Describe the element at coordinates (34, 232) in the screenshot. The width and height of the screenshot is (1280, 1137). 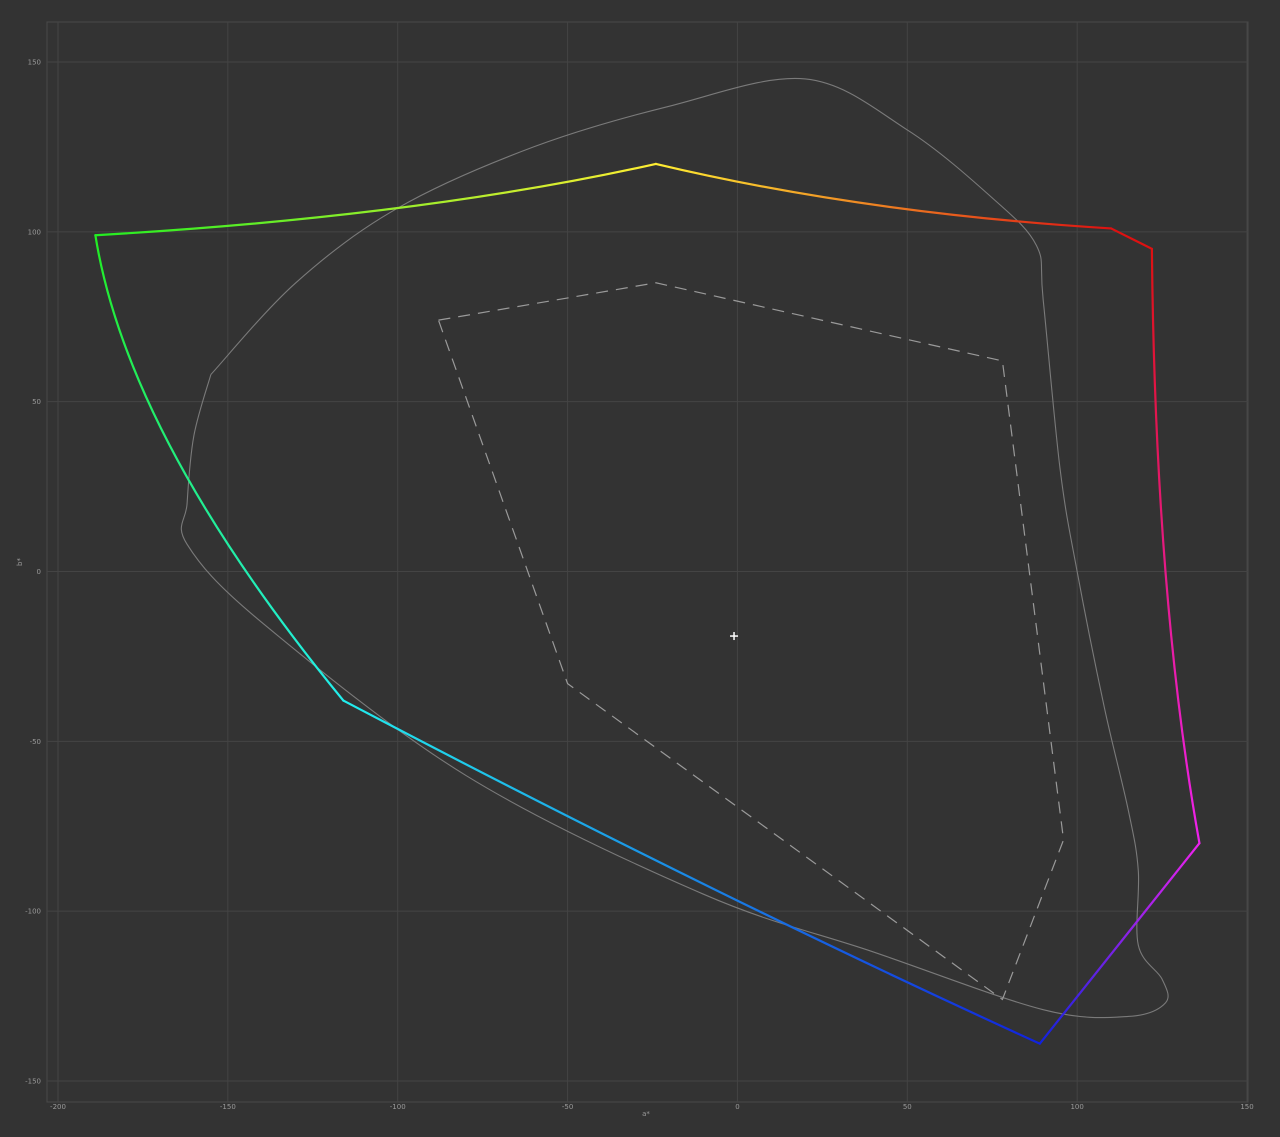
I see `y-tick-label: 100` at that location.